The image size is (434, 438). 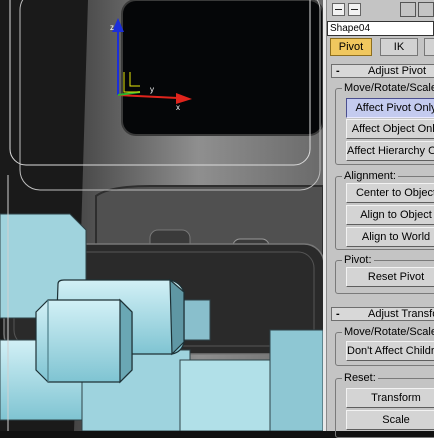 What do you see at coordinates (399, 47) in the screenshot?
I see `tab-ik: IK` at bounding box center [399, 47].